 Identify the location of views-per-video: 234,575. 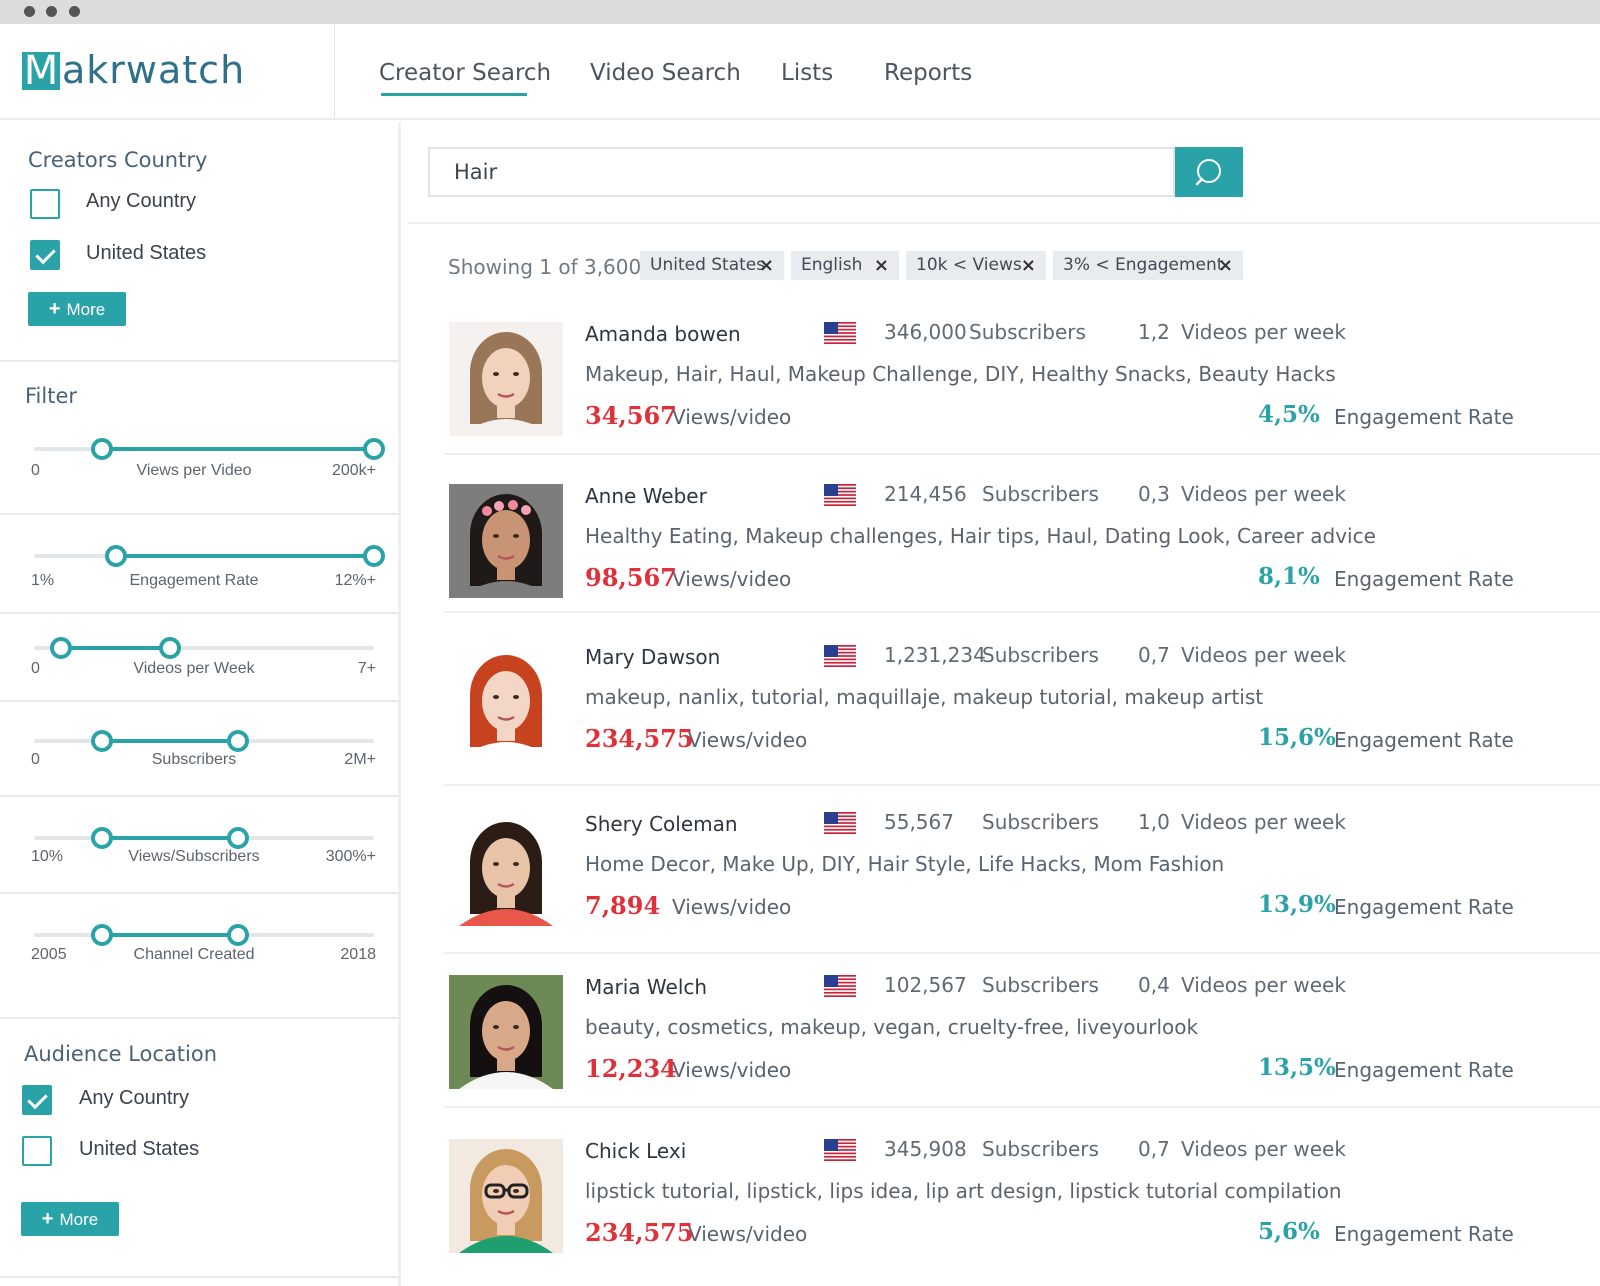
(639, 1232).